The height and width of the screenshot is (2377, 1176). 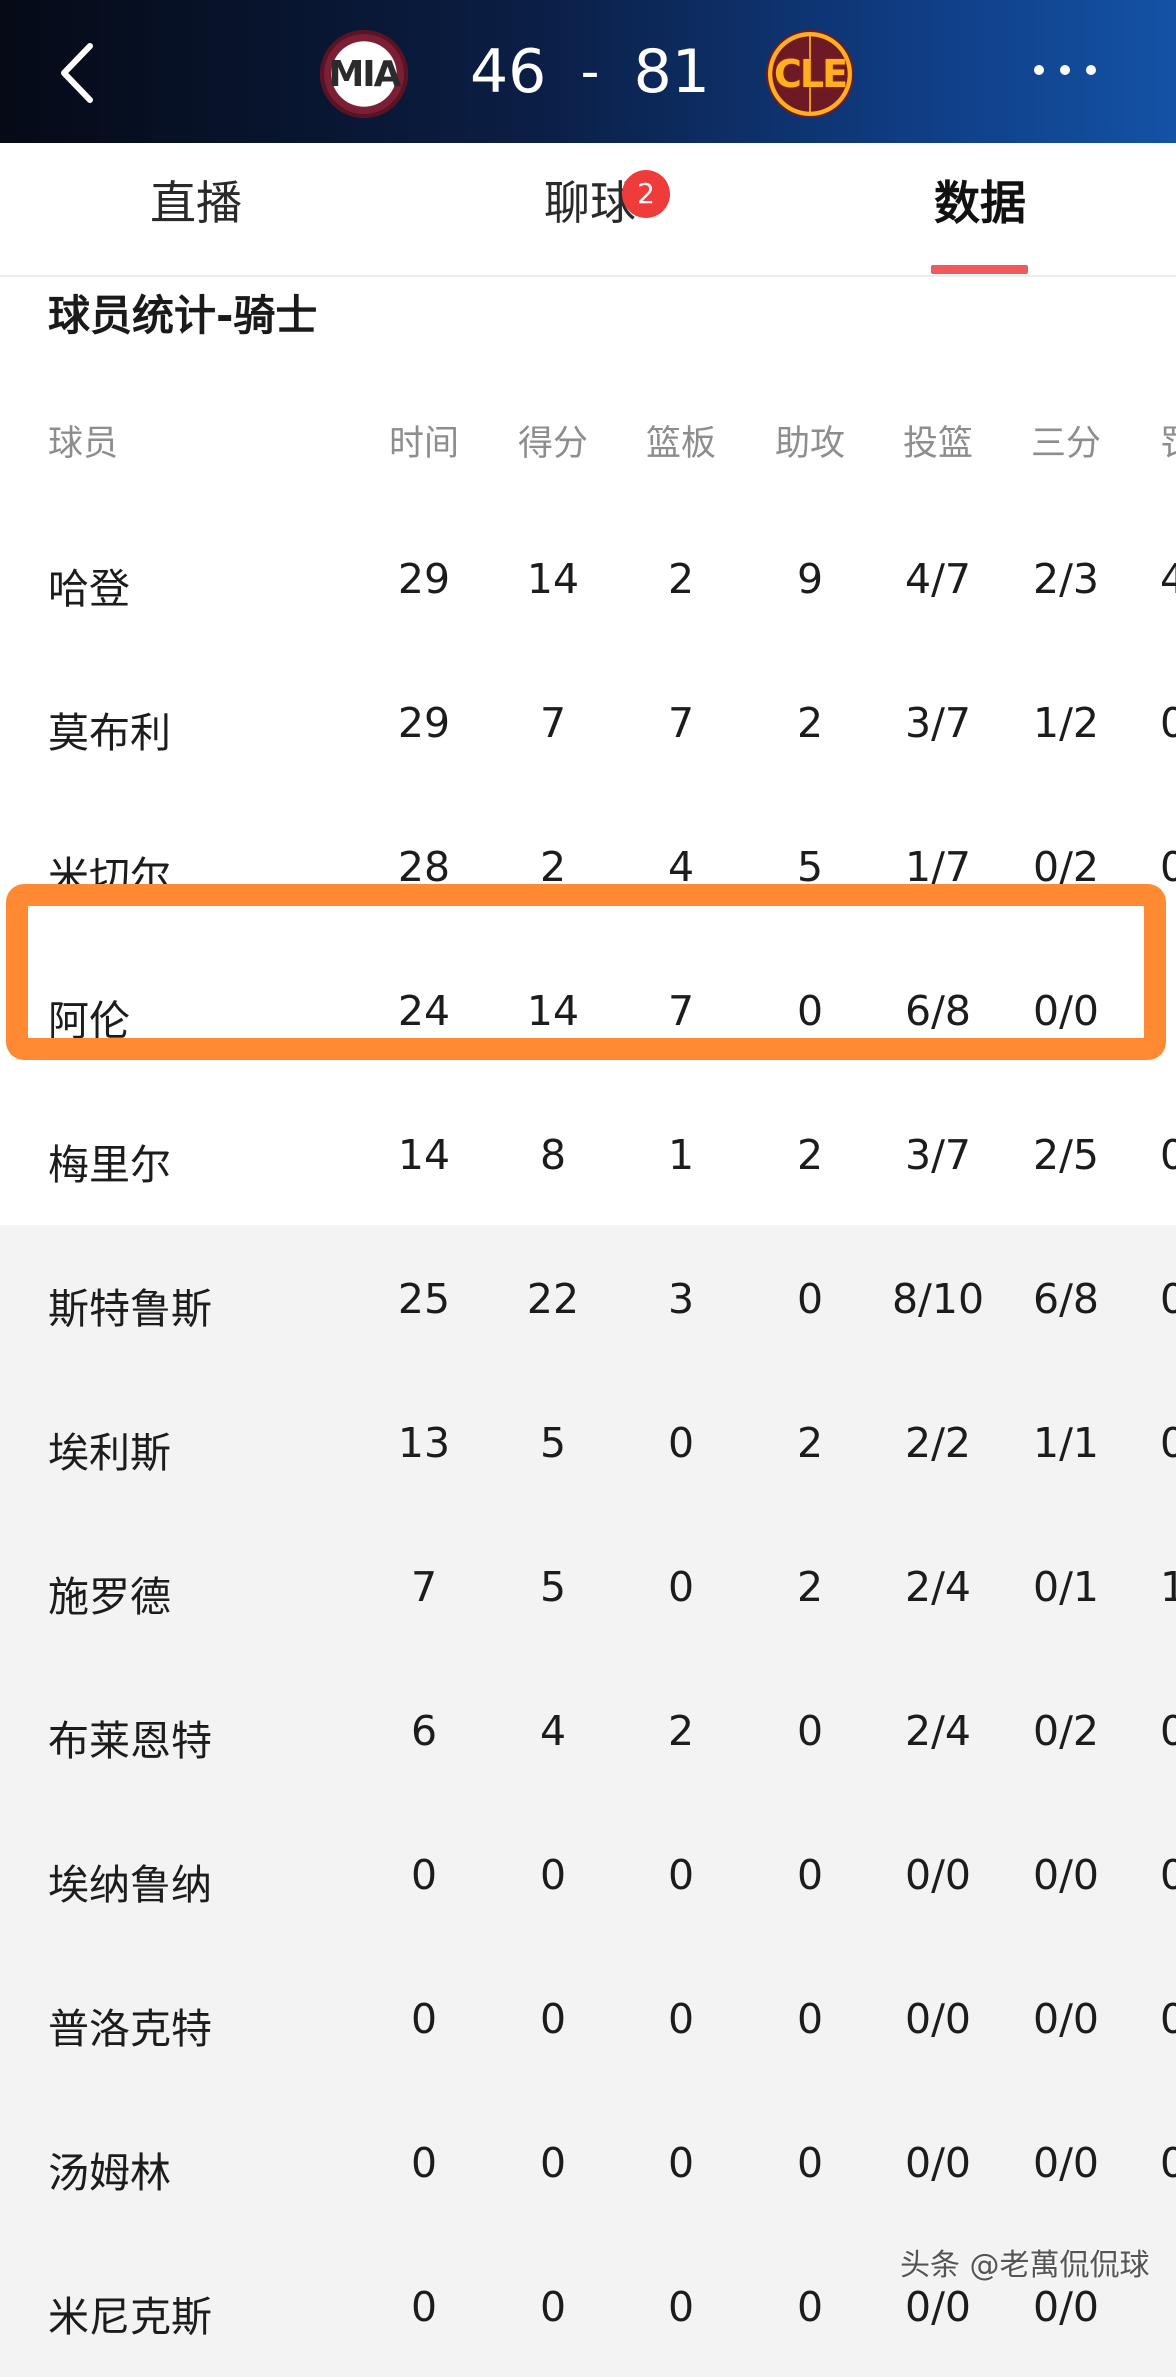 I want to click on section-title: 球员统计-骑士, so click(x=183, y=315).